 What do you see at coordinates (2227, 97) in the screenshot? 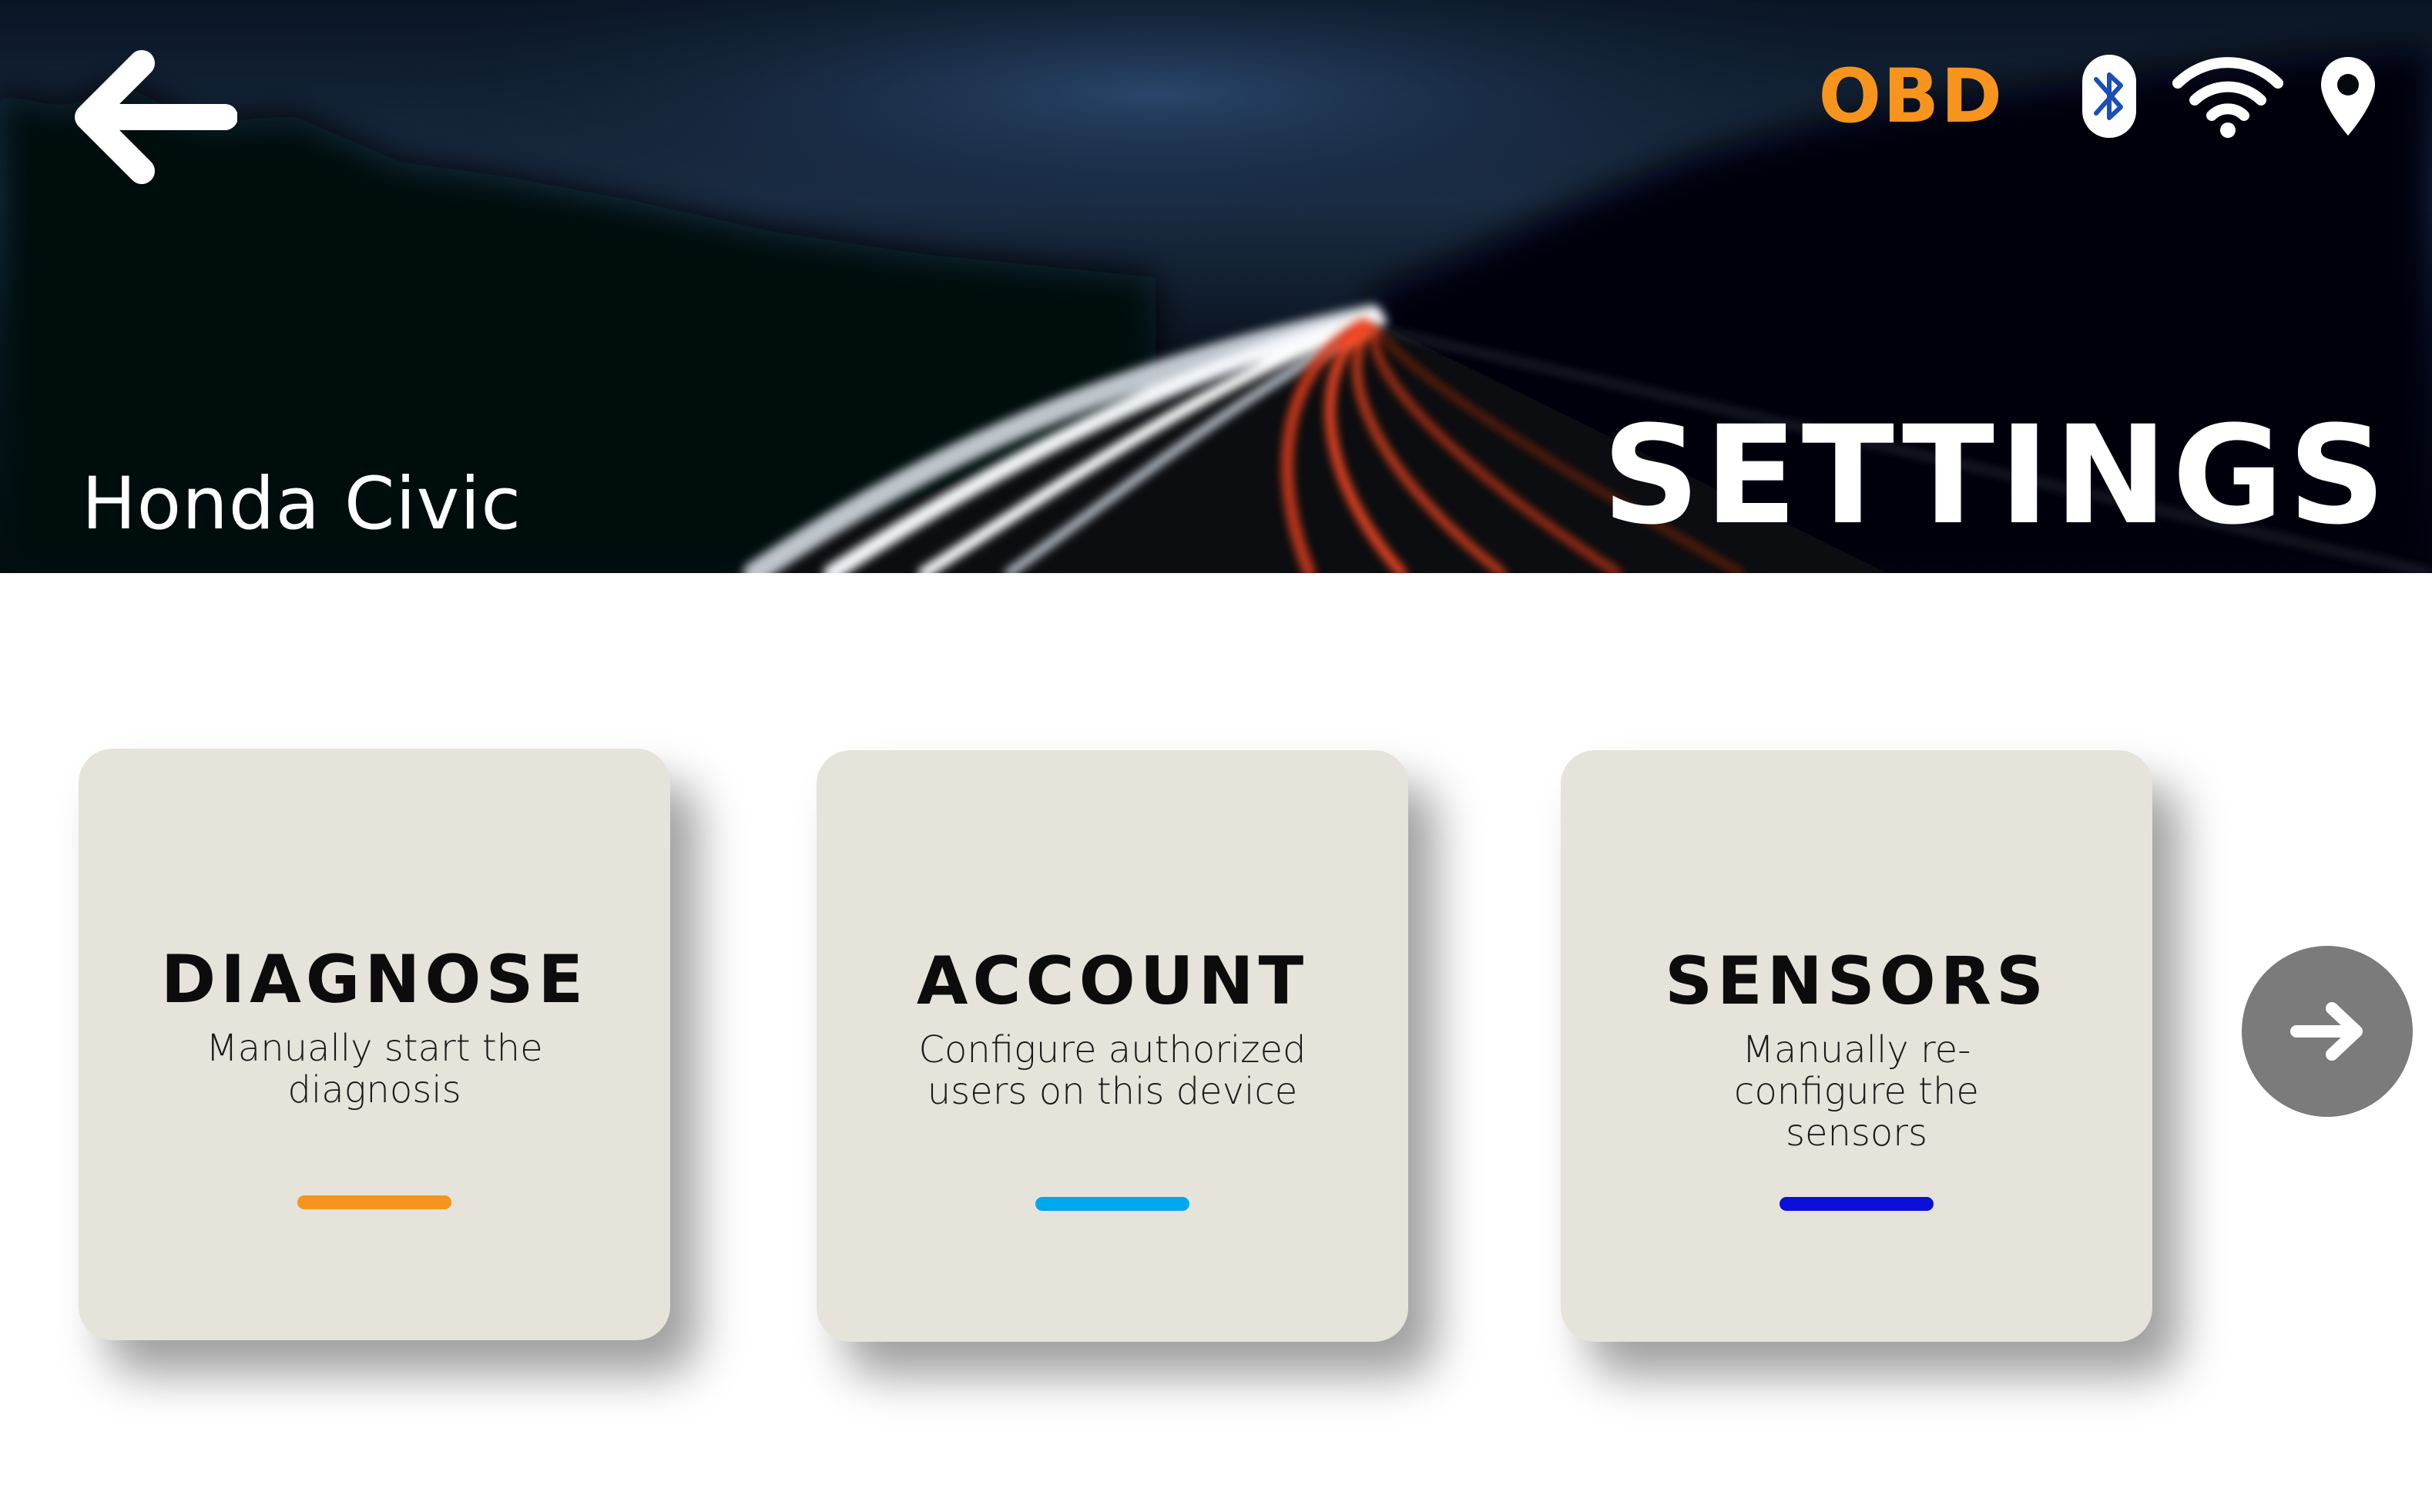
I see `wifi-icon` at bounding box center [2227, 97].